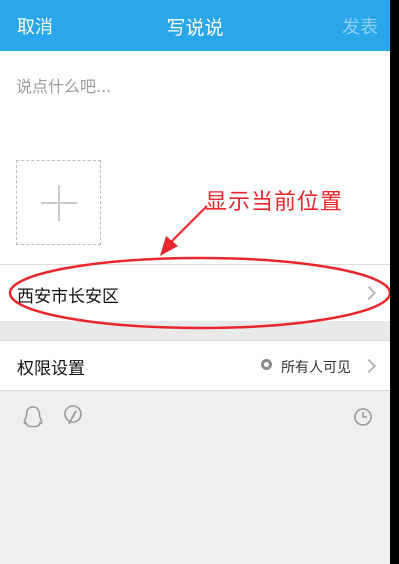 The image size is (399, 564). Describe the element at coordinates (188, 224) in the screenshot. I see `annotation-arrow-line` at that location.